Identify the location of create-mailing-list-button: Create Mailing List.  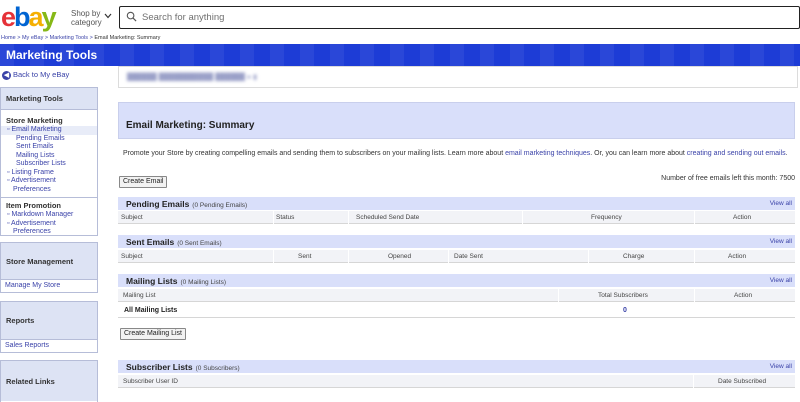
(153, 334).